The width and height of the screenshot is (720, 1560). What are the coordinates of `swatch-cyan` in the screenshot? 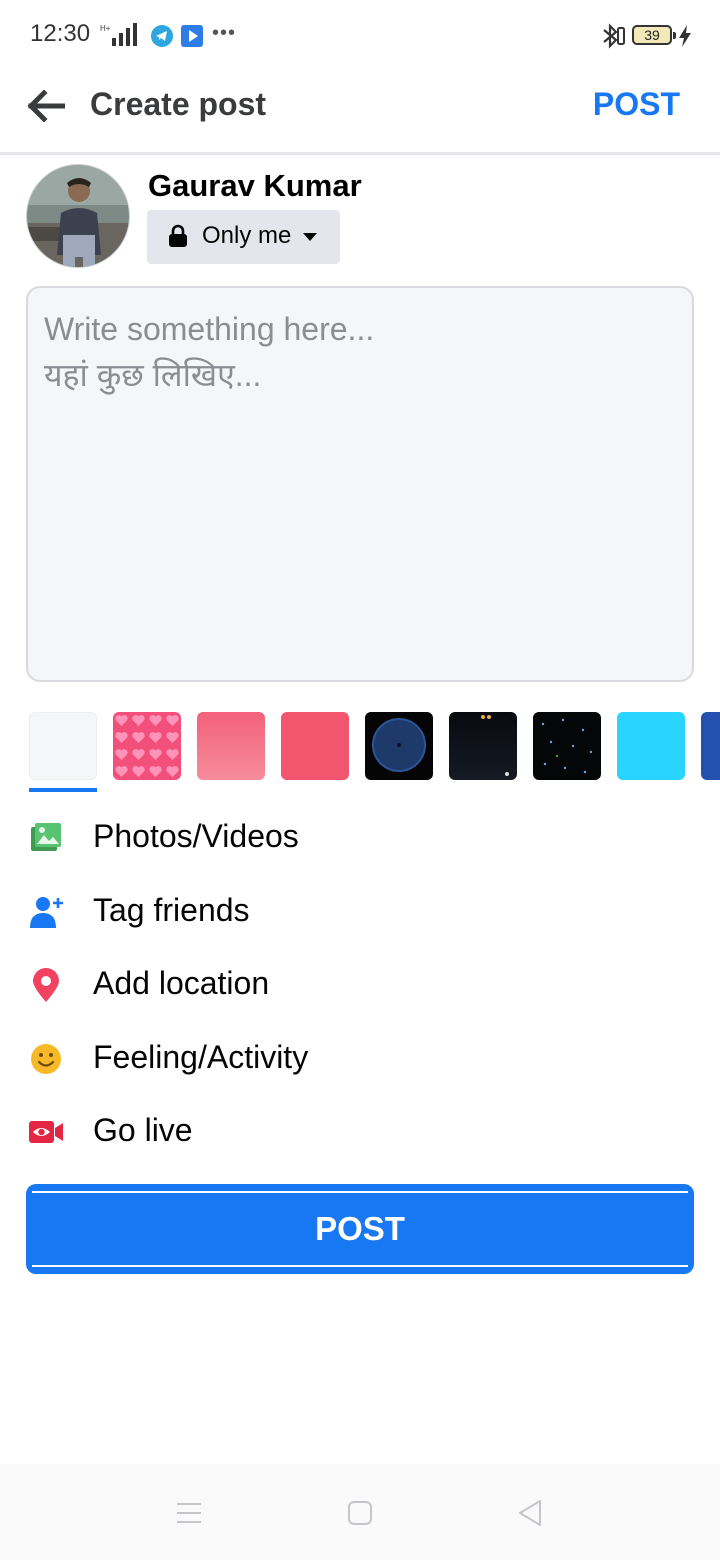 It's located at (651, 746).